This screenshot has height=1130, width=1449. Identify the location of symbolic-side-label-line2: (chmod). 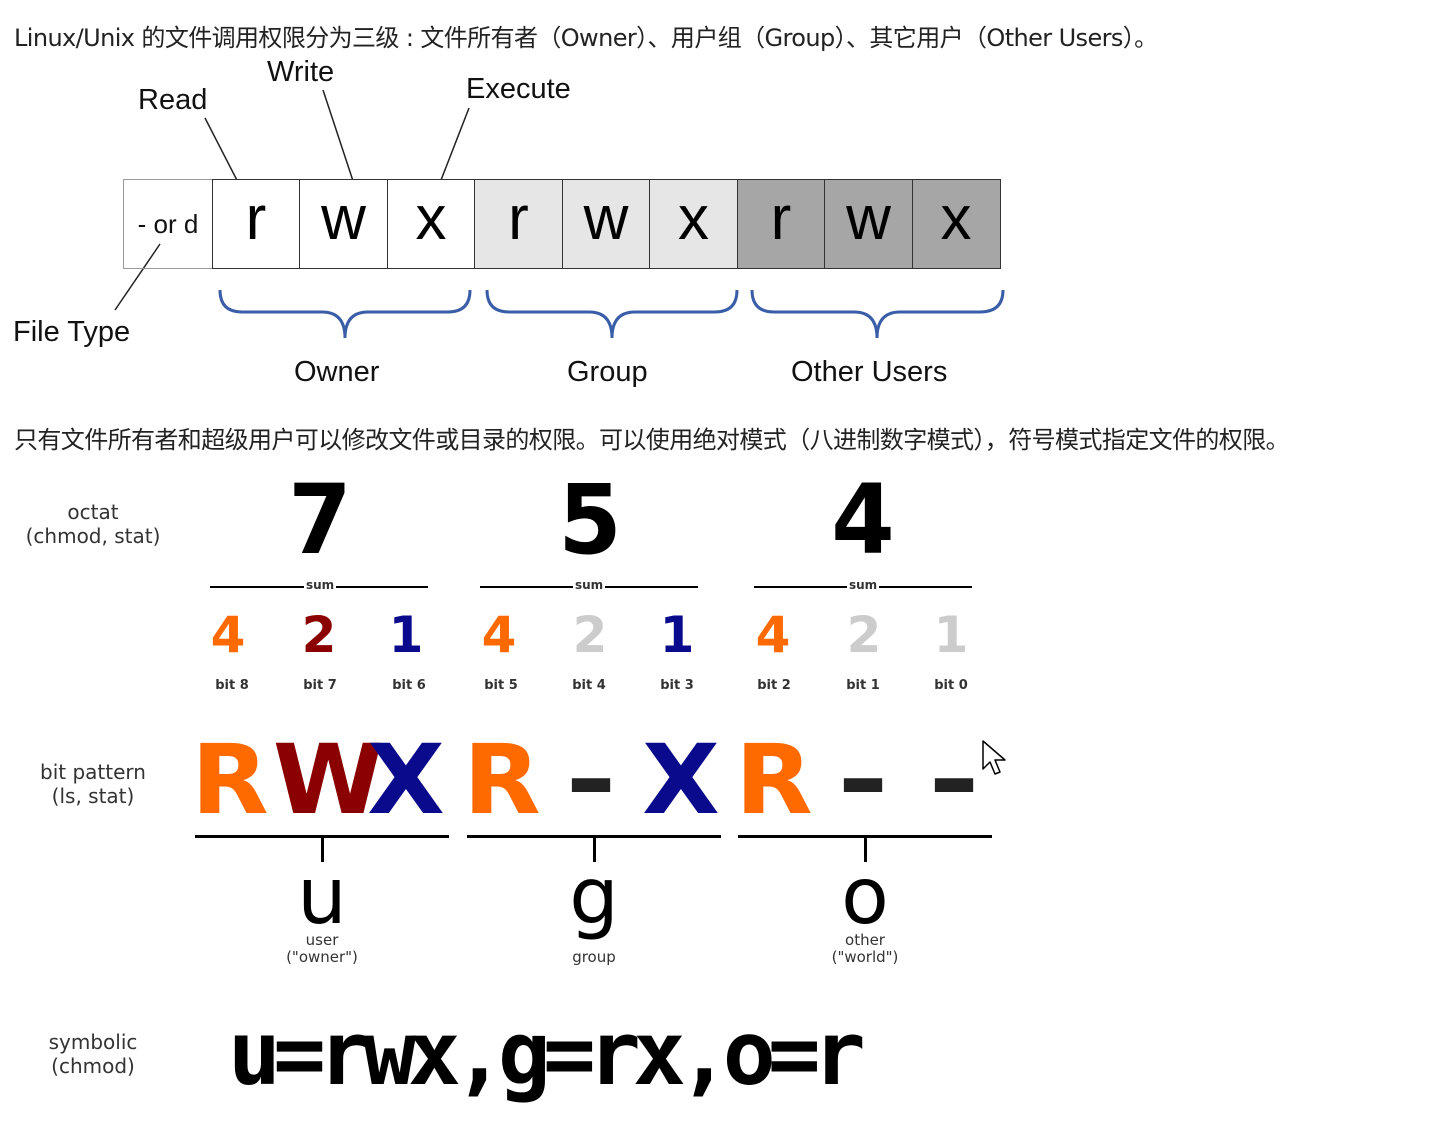
(93, 1066).